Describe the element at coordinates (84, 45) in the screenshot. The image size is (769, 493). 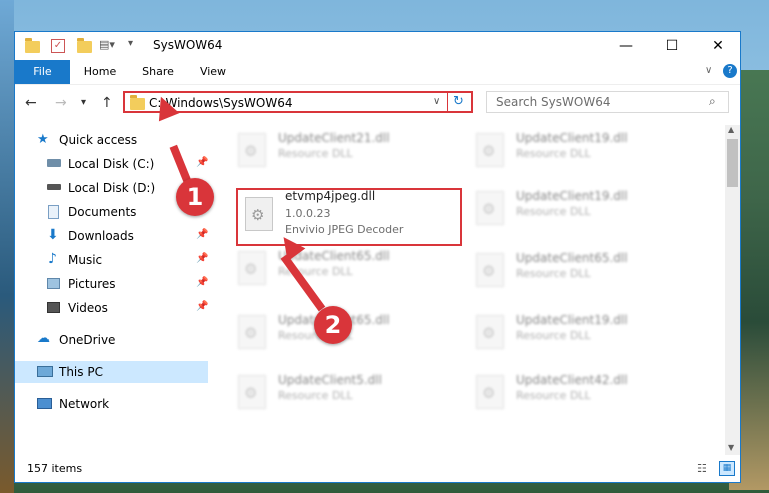
I see `new-folder-icon` at that location.